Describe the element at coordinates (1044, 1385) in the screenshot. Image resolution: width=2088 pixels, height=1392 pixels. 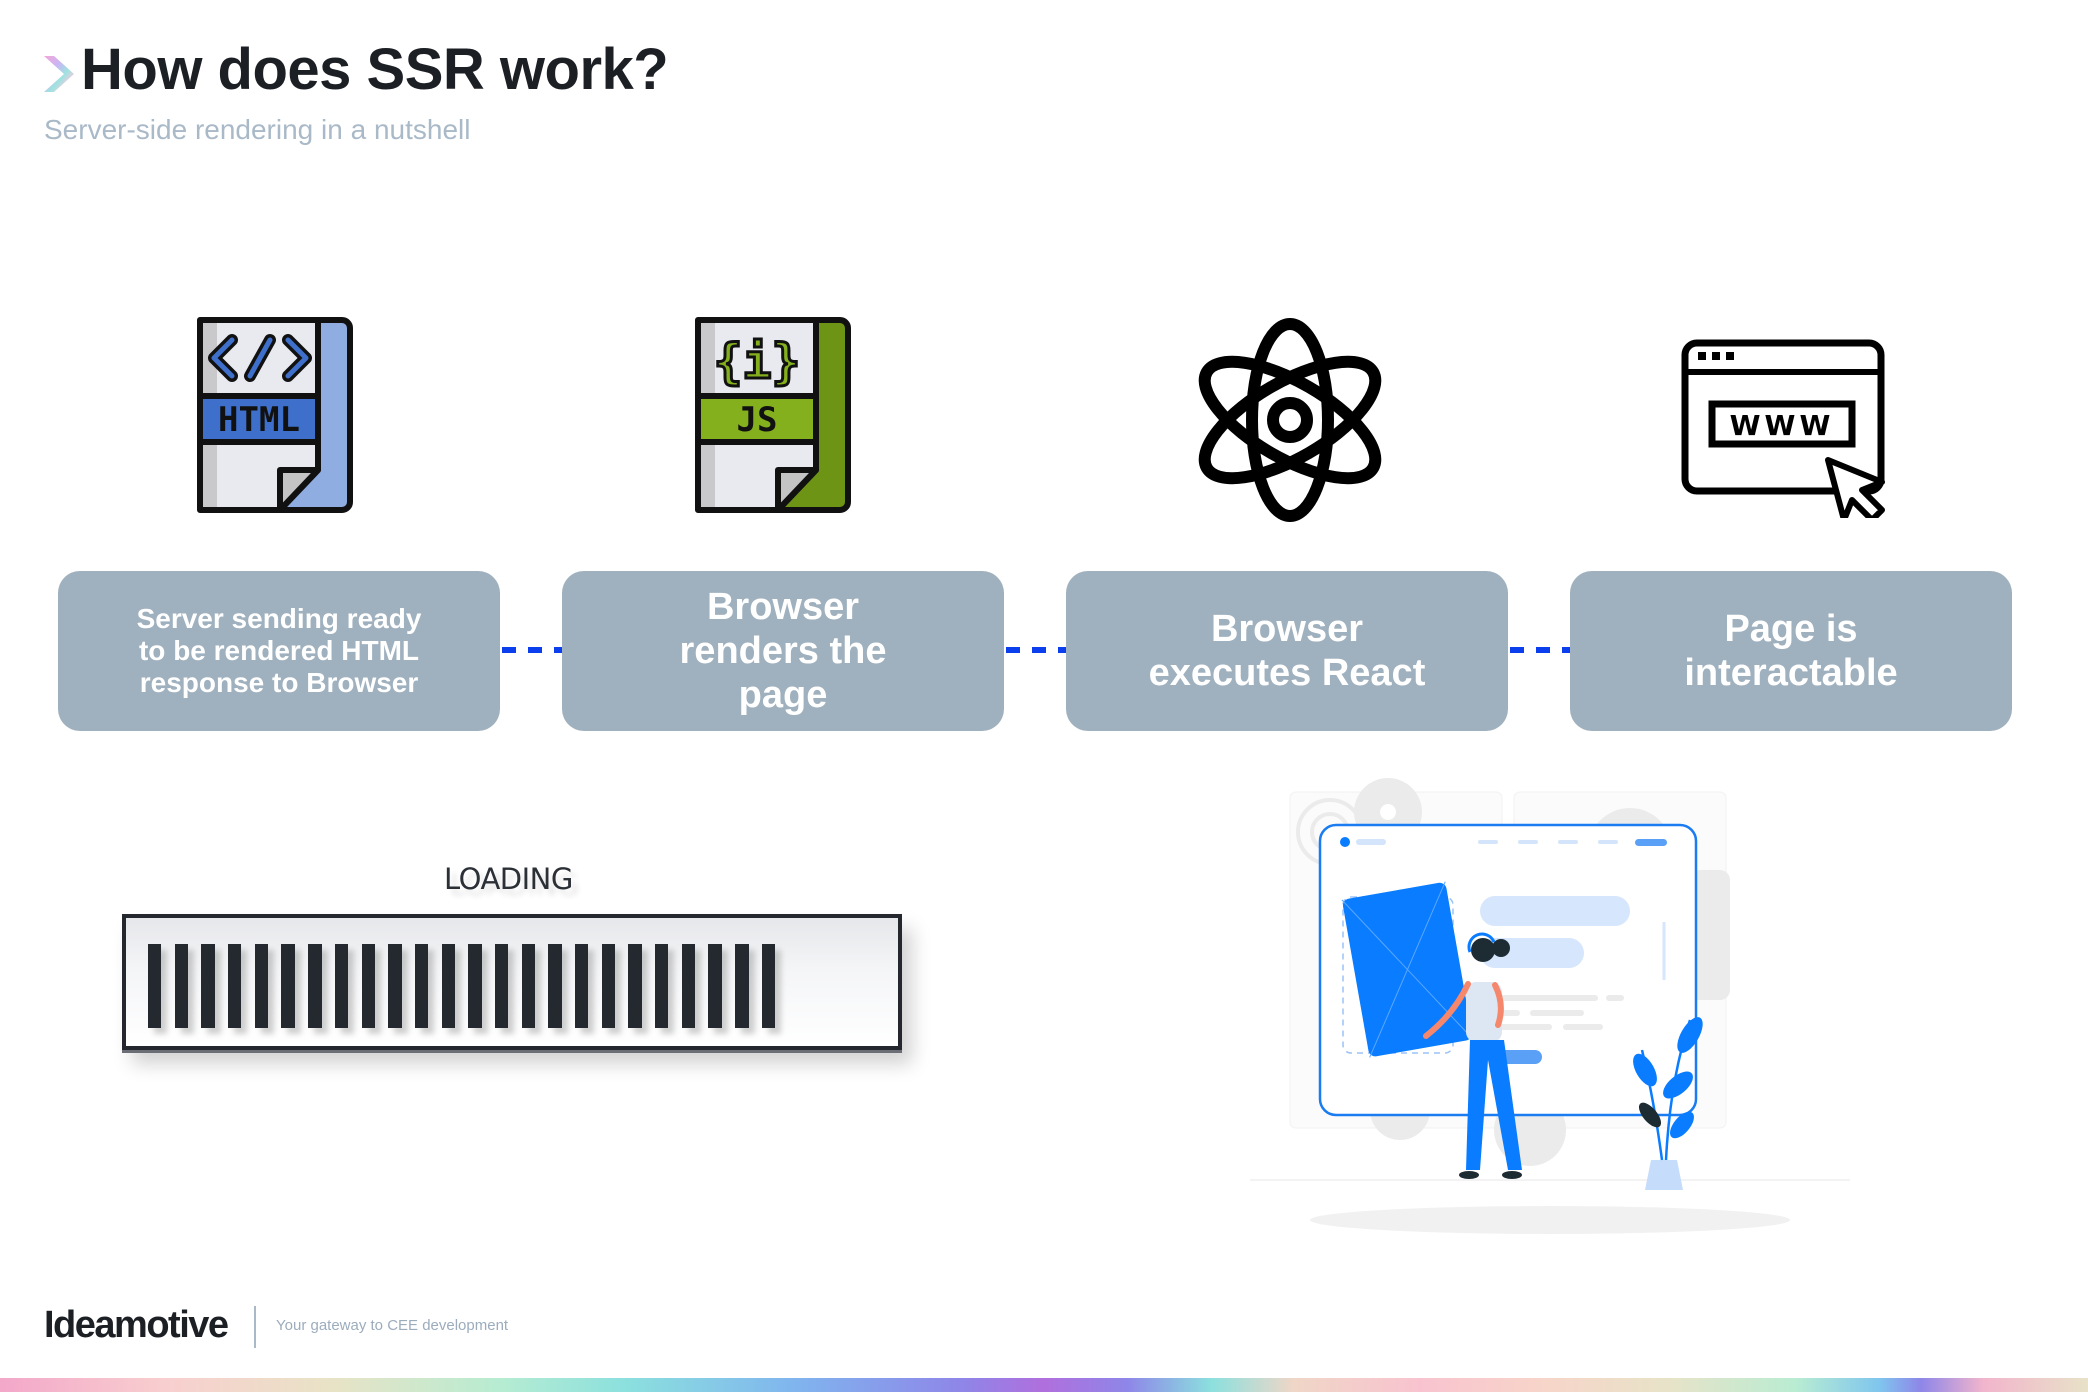
I see `rainbow-gradient-bar` at that location.